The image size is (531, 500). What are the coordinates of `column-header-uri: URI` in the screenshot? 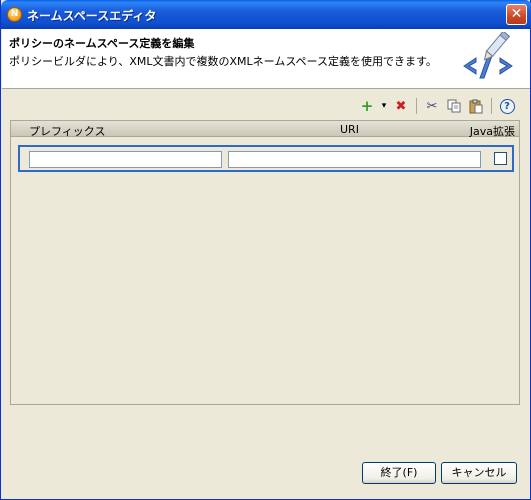 It's located at (349, 129).